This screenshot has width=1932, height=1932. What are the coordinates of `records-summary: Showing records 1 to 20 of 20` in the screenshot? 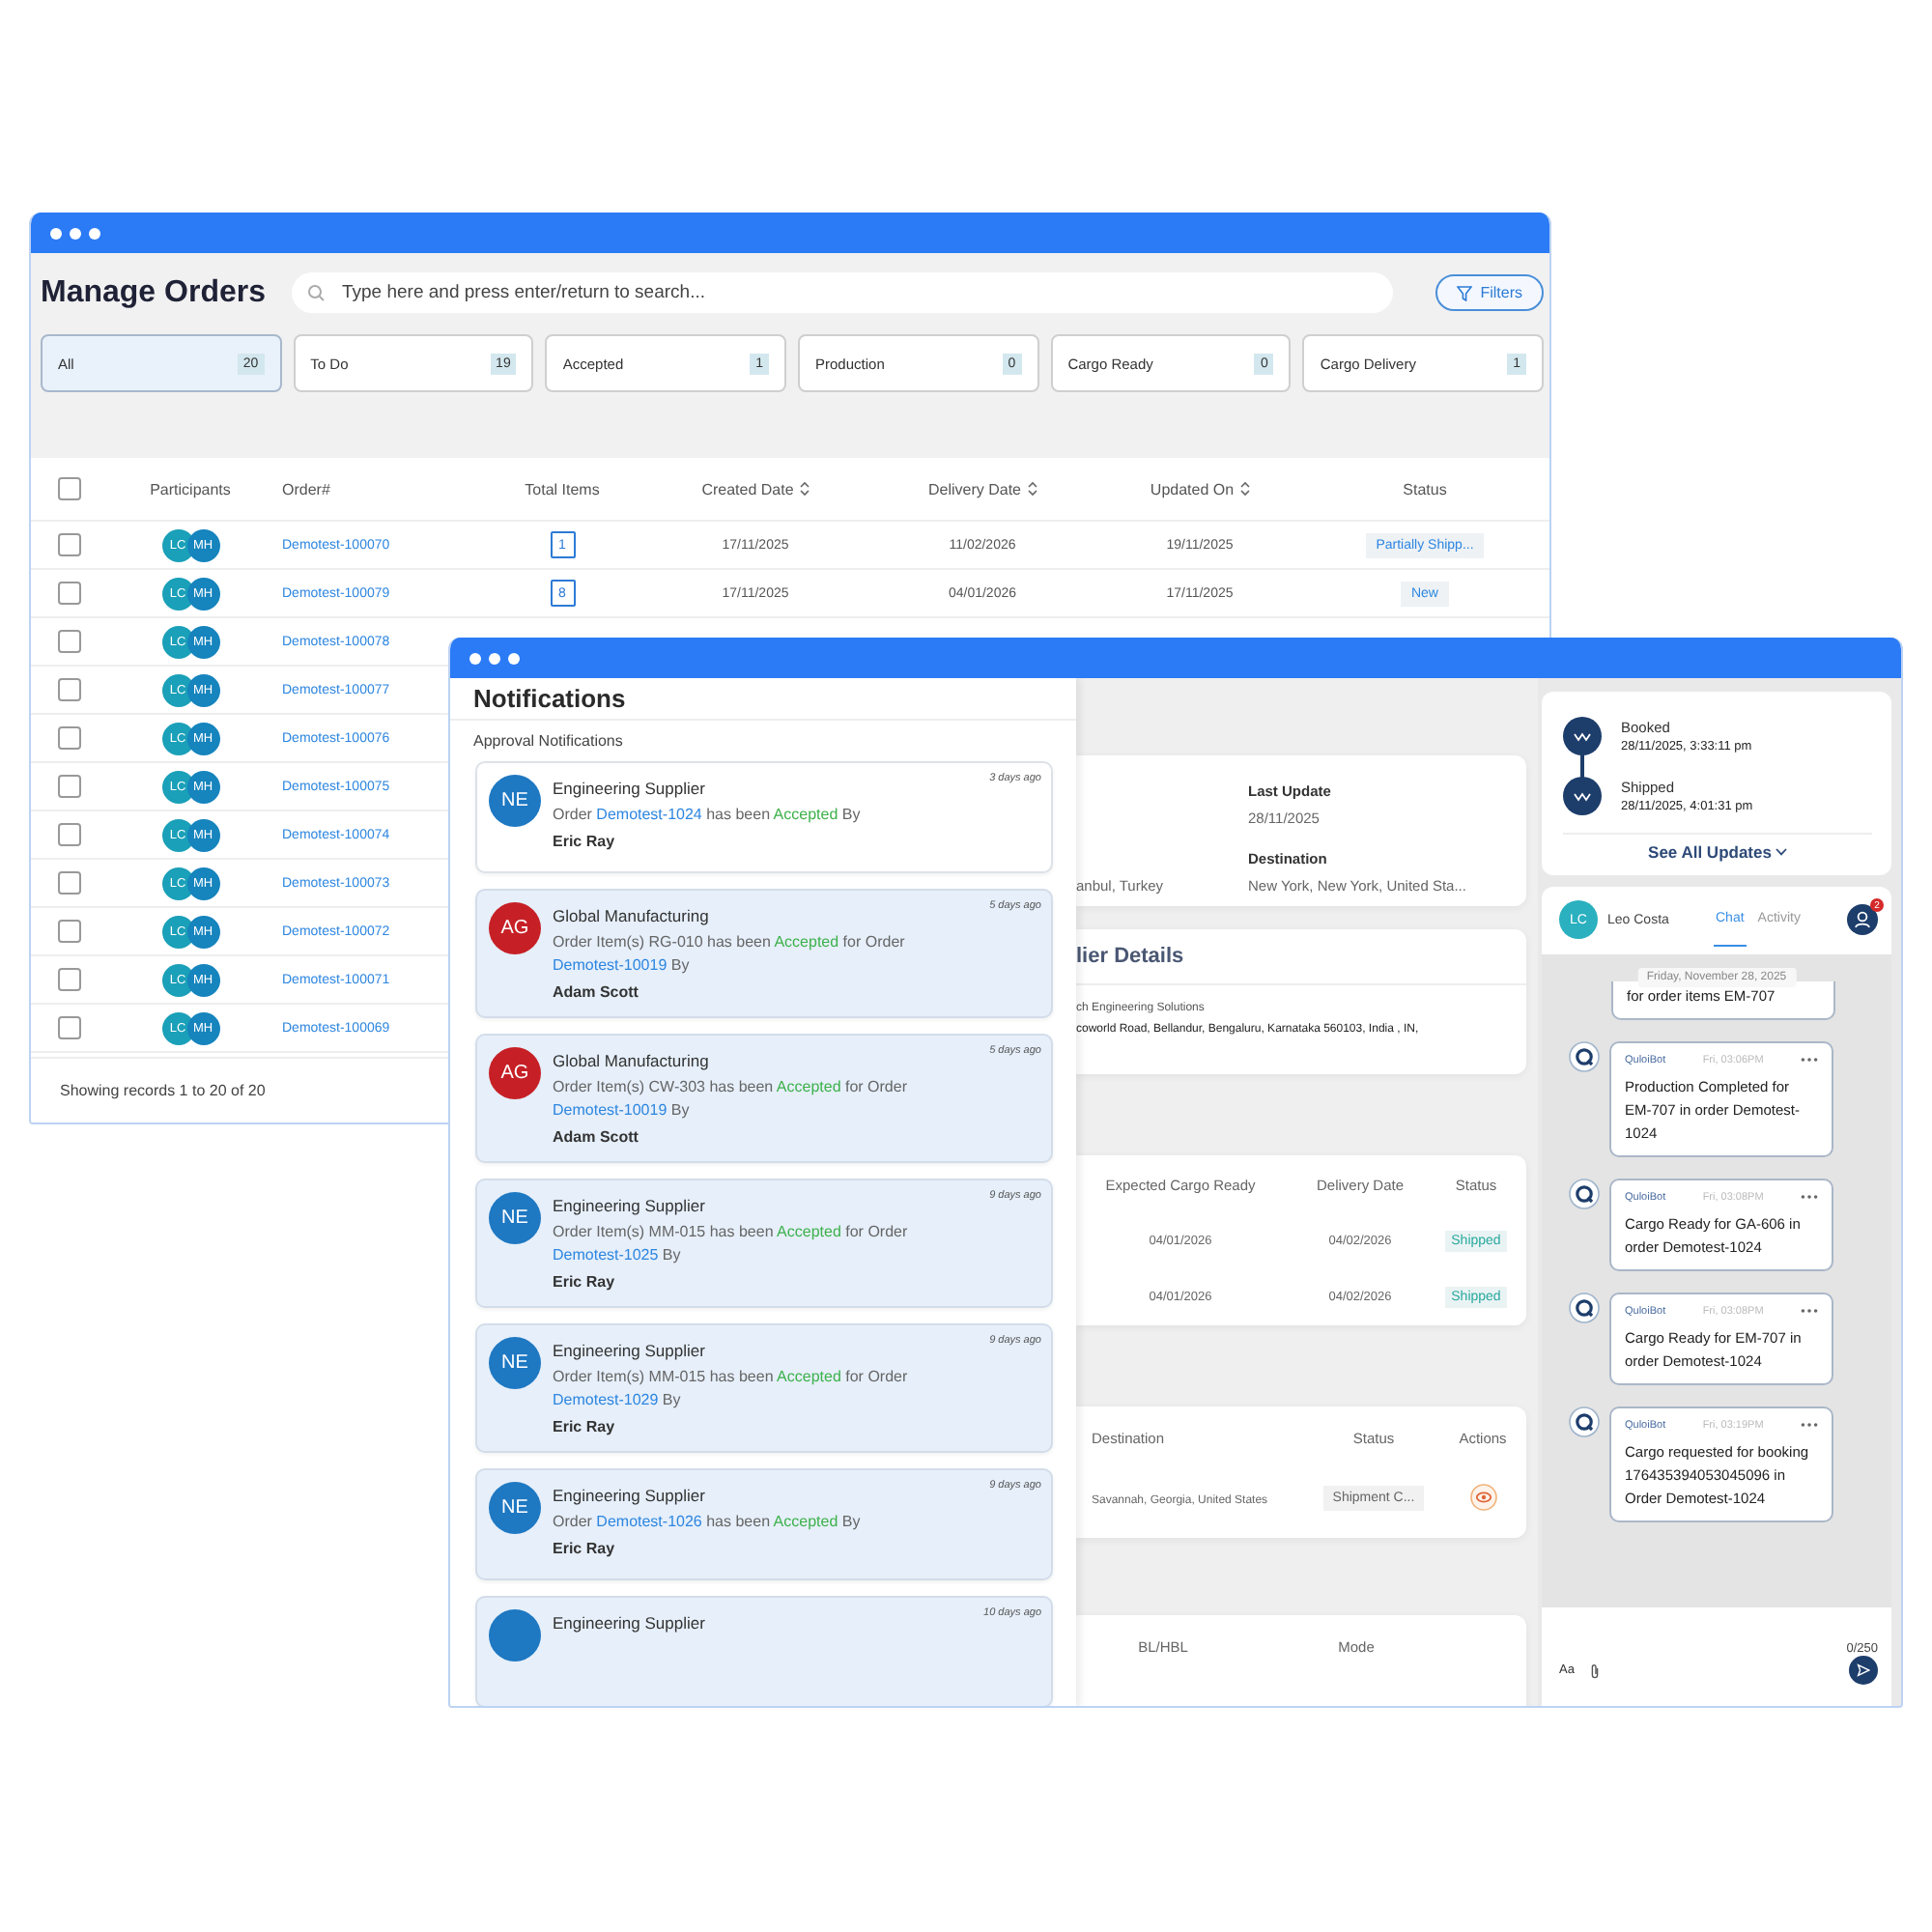 It's located at (163, 1090).